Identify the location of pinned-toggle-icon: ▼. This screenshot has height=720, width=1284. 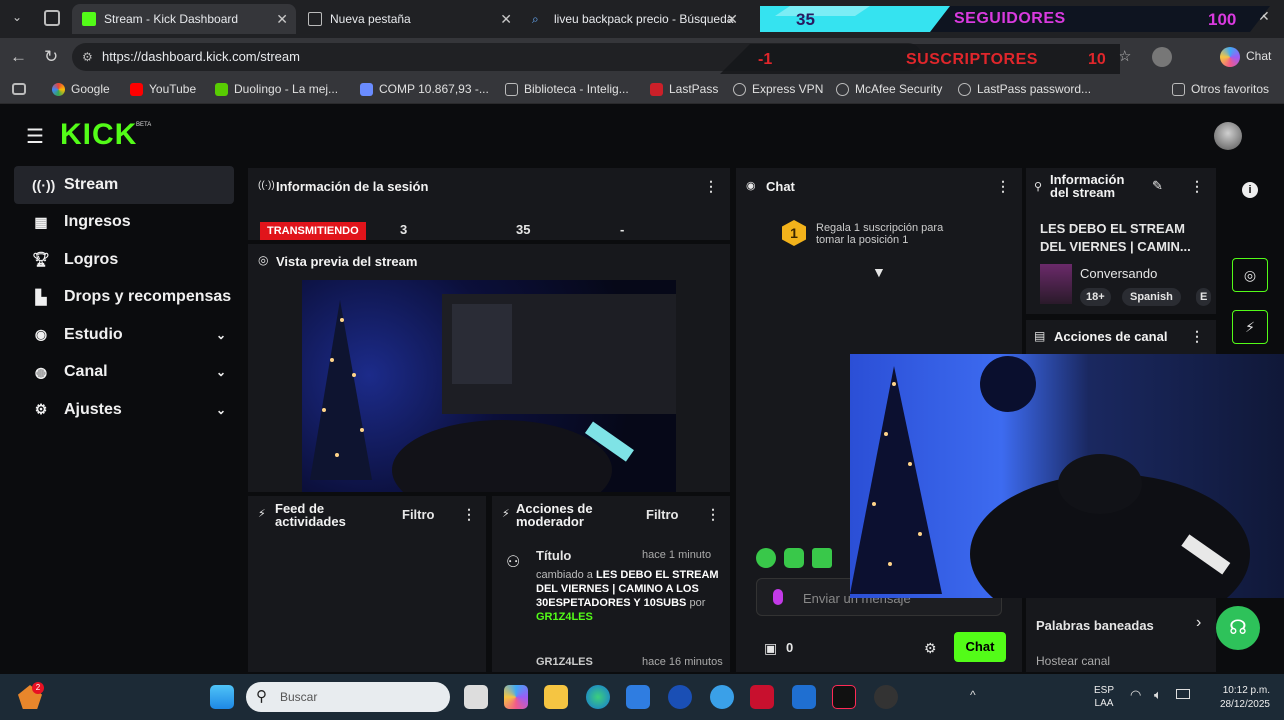
(879, 272).